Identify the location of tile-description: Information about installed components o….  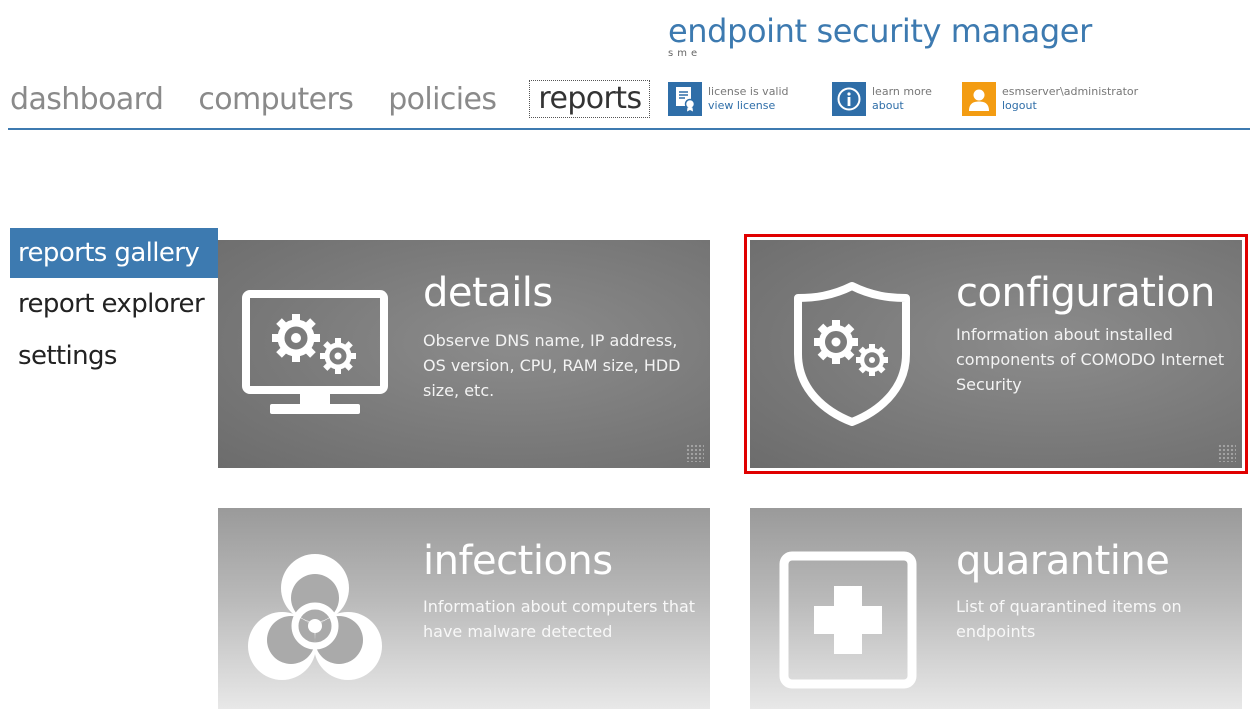
(1090, 359).